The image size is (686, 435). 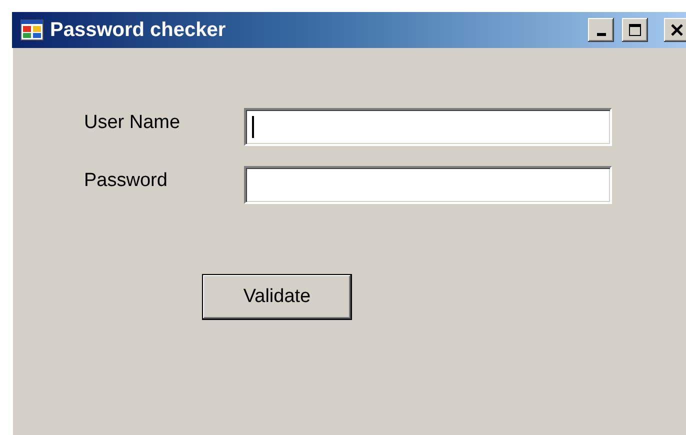 What do you see at coordinates (601, 34) in the screenshot?
I see `minimize-icon` at bounding box center [601, 34].